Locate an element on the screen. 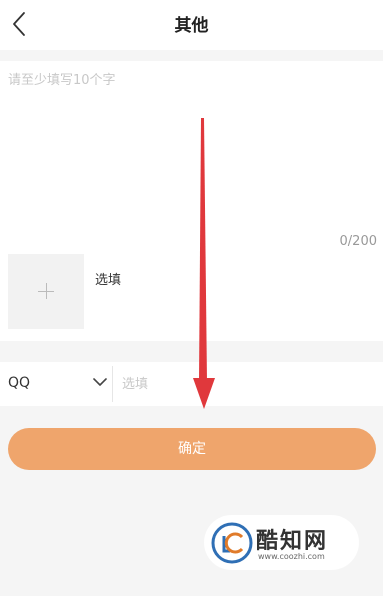  contact-row: QQ is located at coordinates (191, 384).